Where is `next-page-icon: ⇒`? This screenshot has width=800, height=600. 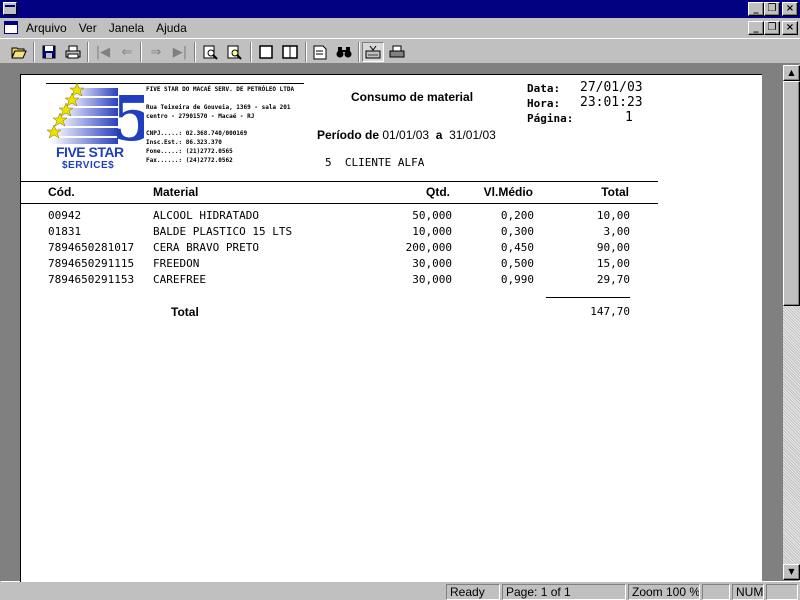
next-page-icon: ⇒ is located at coordinates (156, 52).